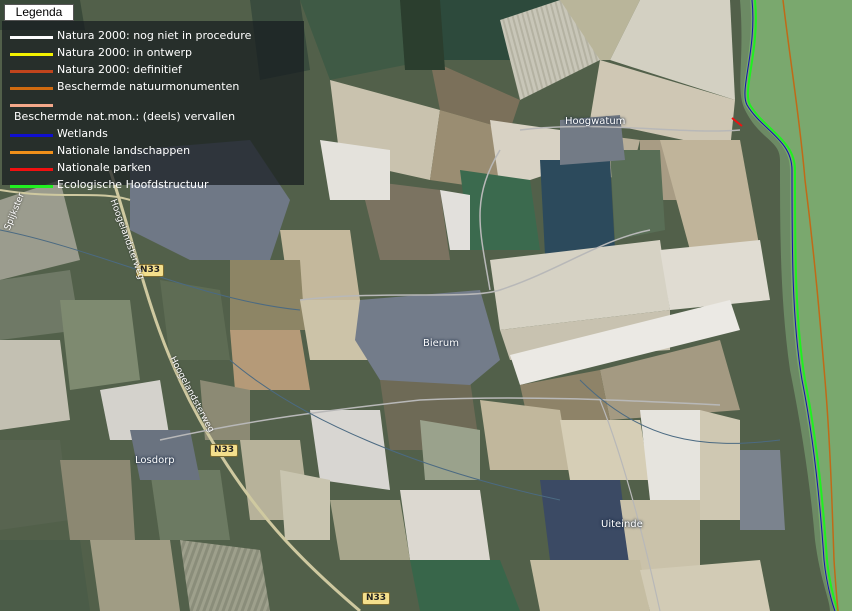 The width and height of the screenshot is (852, 611). What do you see at coordinates (148, 86) in the screenshot?
I see `legend-label: Beschermde natuurmonumenten` at bounding box center [148, 86].